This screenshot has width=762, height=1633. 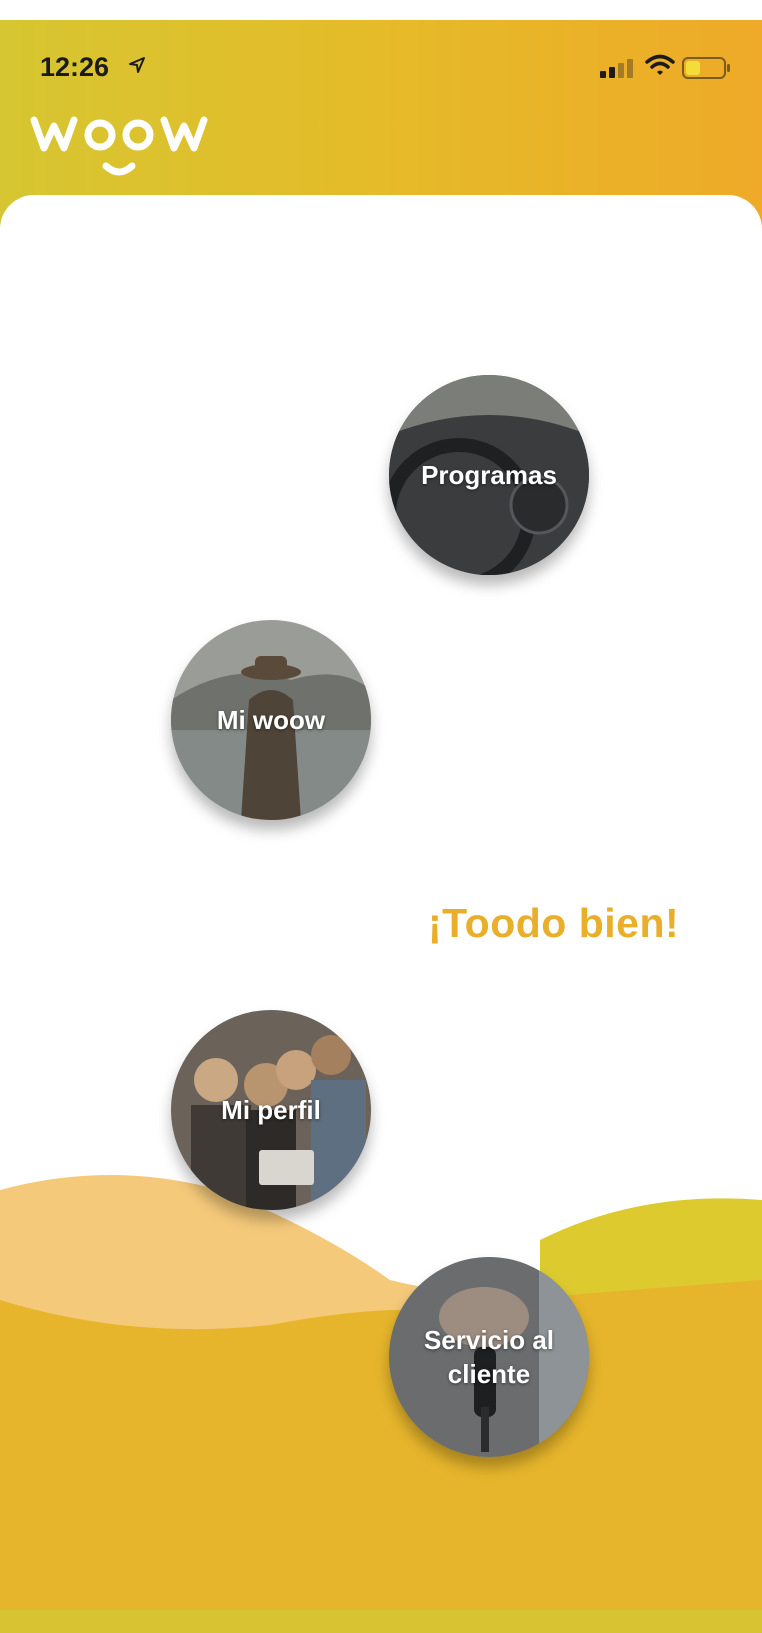 What do you see at coordinates (660, 64) in the screenshot?
I see `wifi-icon` at bounding box center [660, 64].